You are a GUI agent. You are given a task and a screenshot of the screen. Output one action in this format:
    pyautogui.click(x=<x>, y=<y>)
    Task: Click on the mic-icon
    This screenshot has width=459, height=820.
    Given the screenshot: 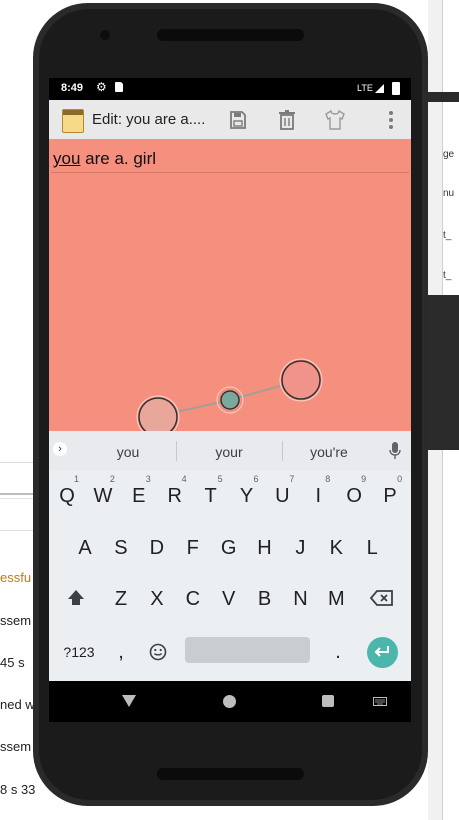 What is the action you would take?
    pyautogui.click(x=395, y=451)
    